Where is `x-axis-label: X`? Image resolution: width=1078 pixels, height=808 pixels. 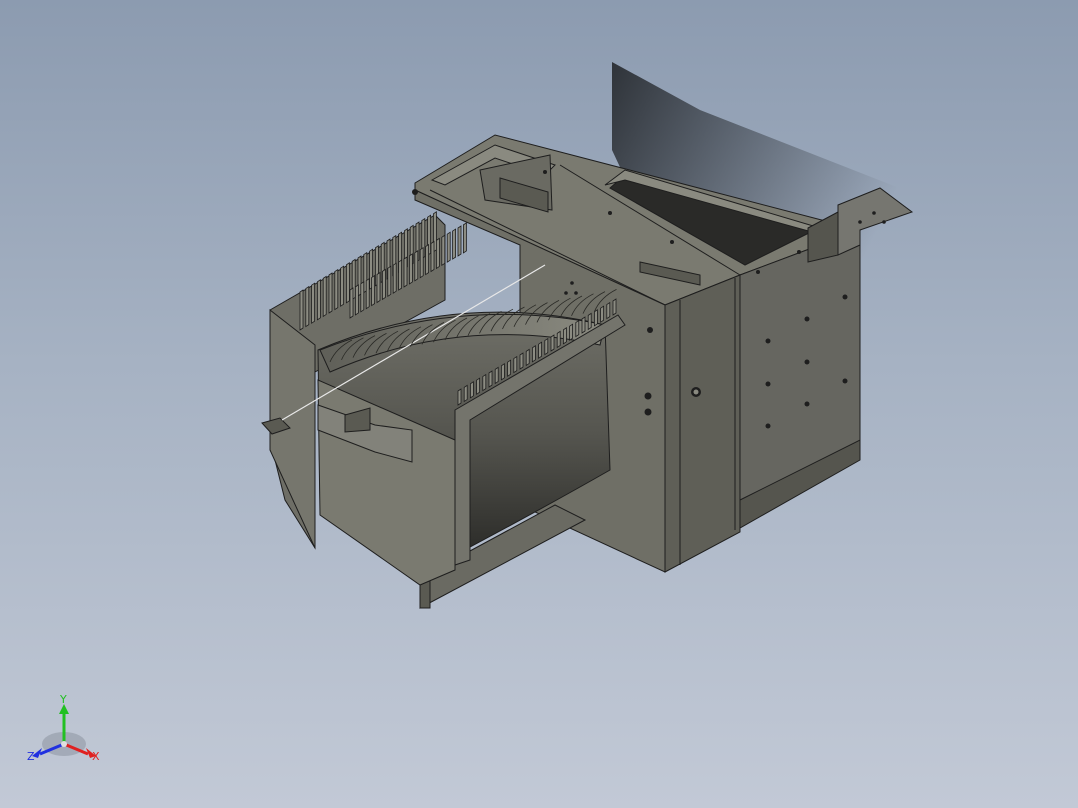
x-axis-label: X is located at coordinates (96, 756).